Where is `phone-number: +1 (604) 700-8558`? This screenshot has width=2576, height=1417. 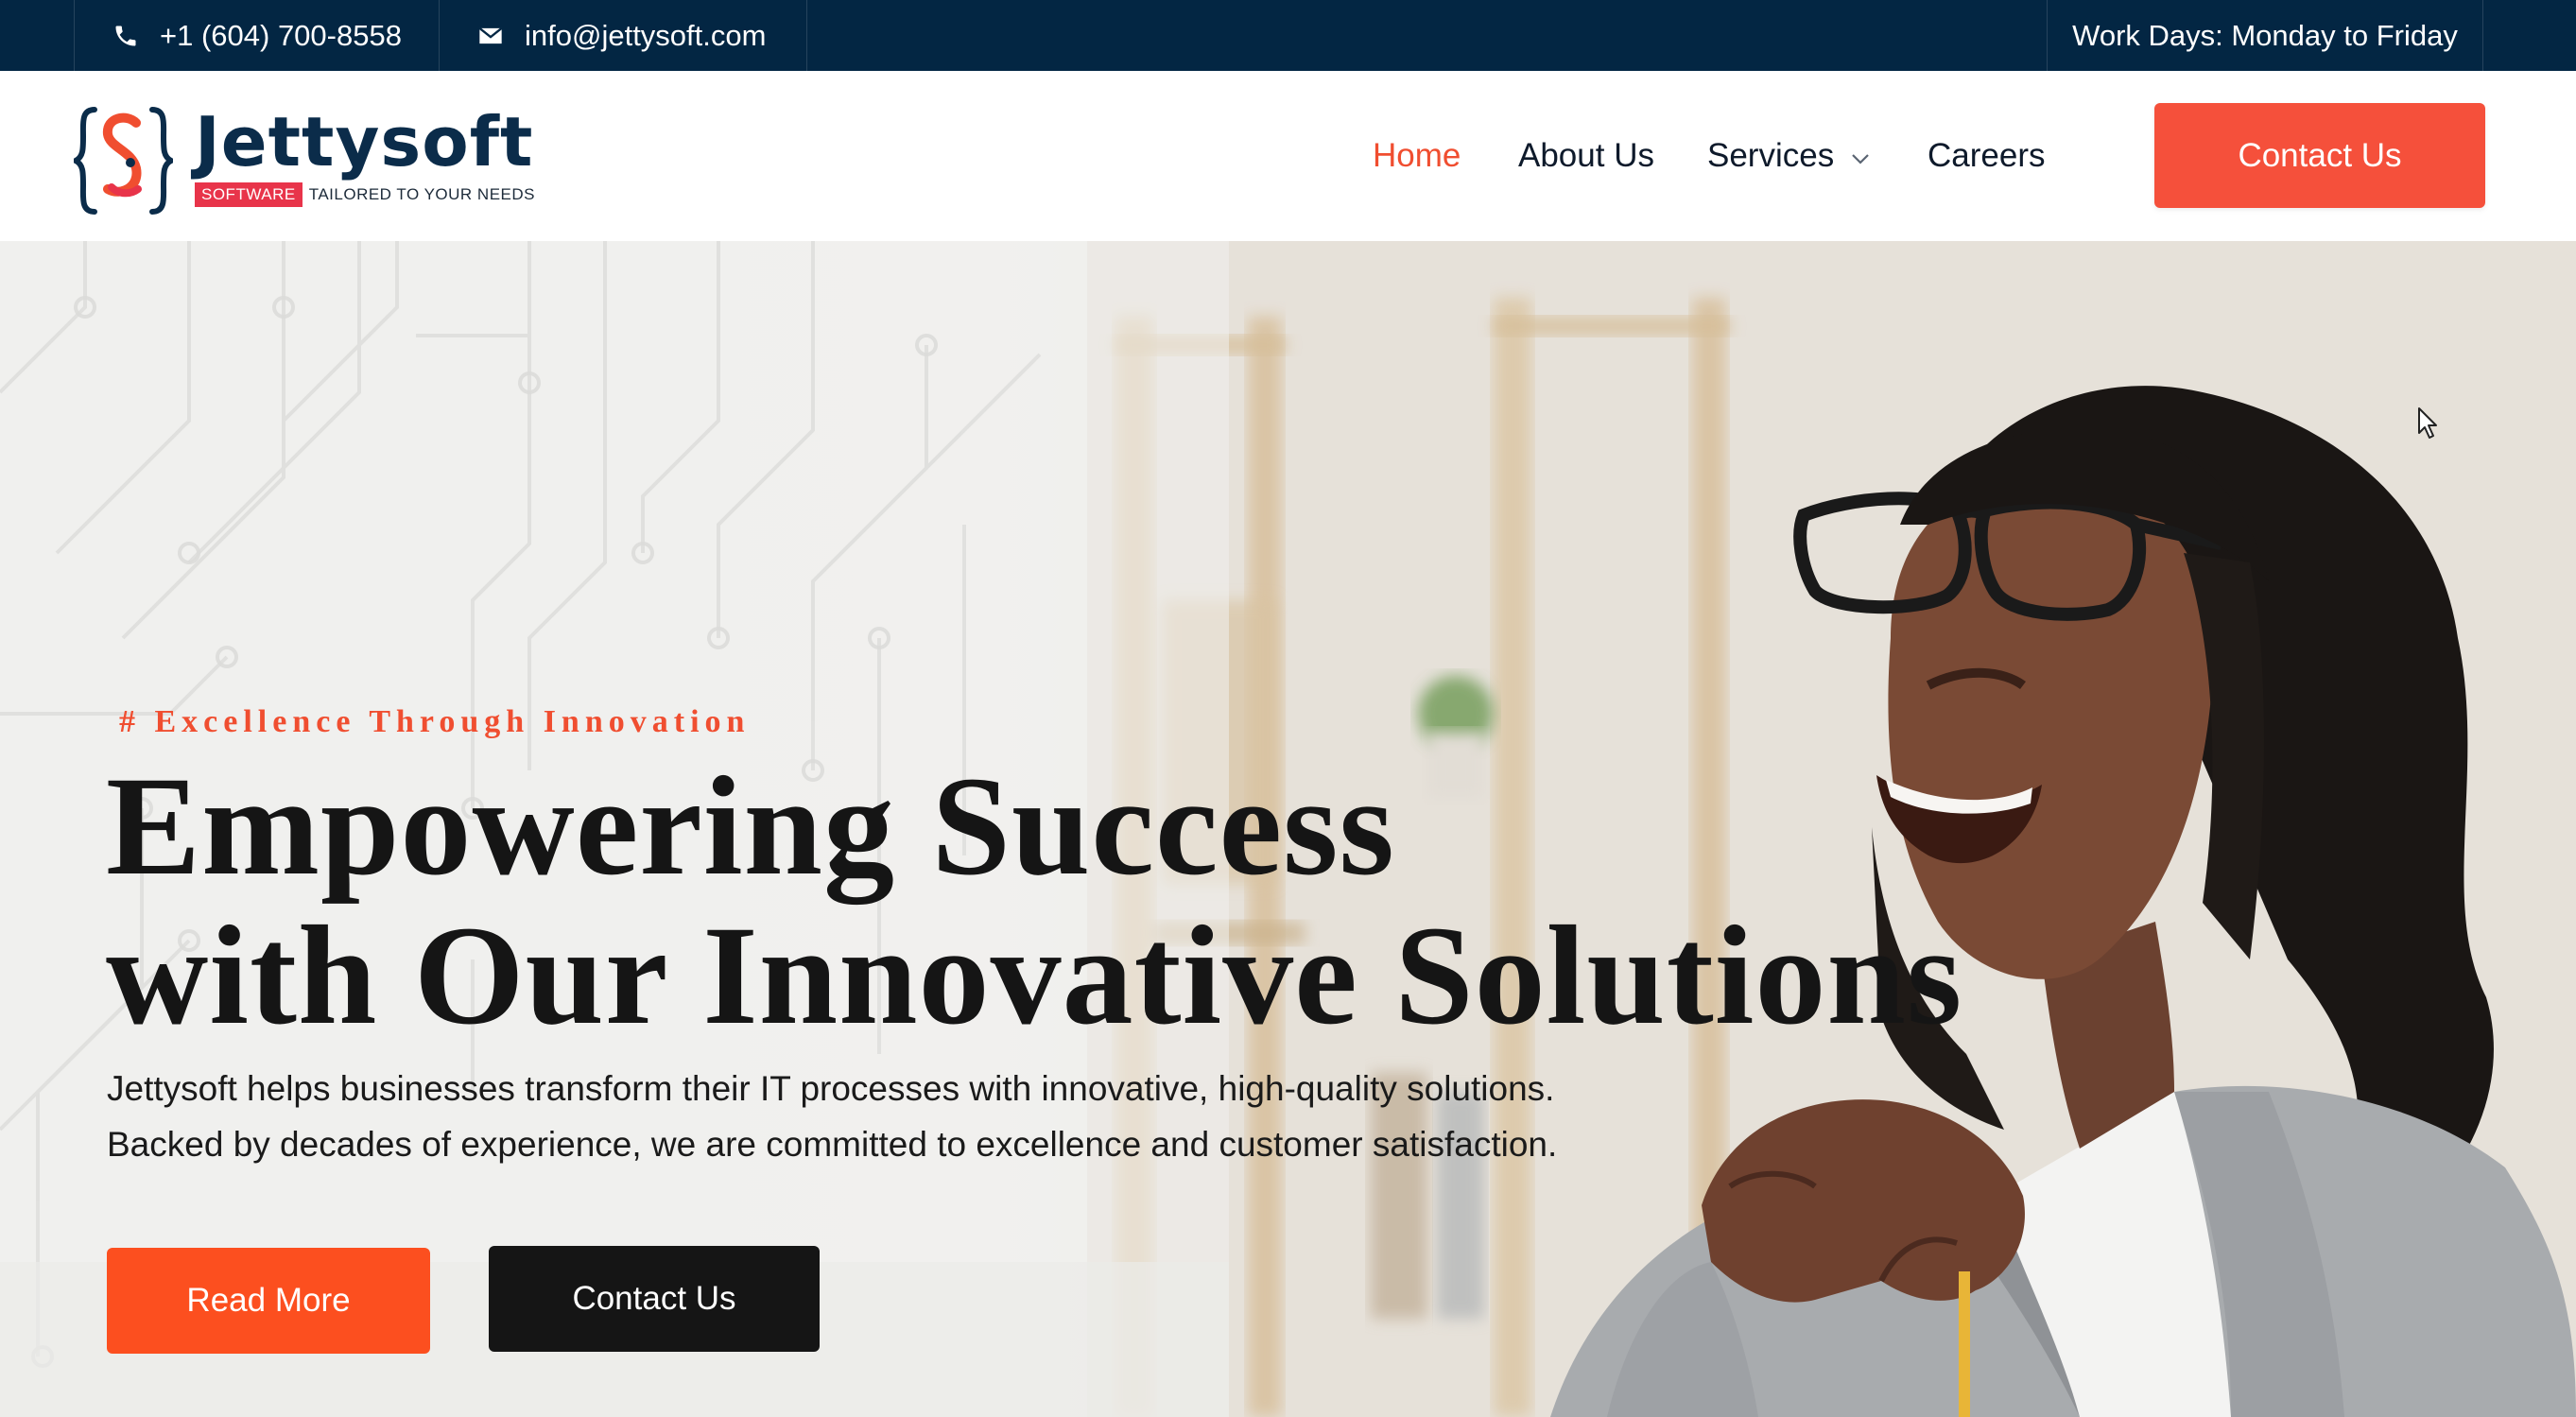
phone-number: +1 (604) 700-8558 is located at coordinates (281, 35).